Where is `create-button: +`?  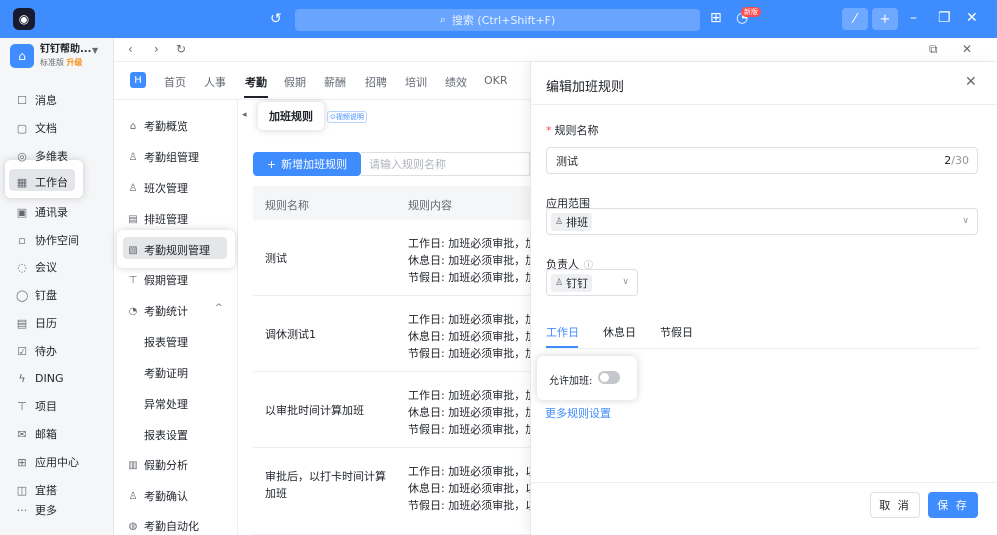
create-button: + is located at coordinates (885, 19).